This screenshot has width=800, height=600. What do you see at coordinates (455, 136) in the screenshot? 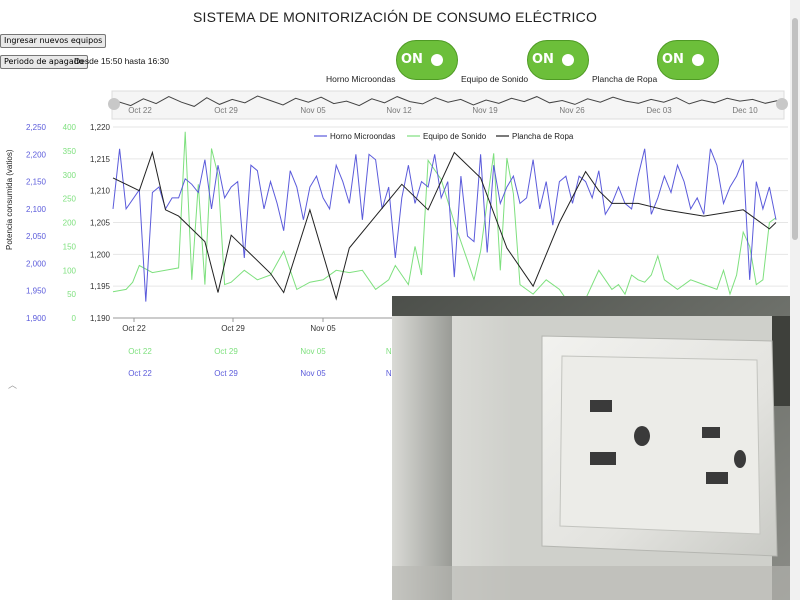
I see `legend-sonido: Equipo de Sonido` at bounding box center [455, 136].